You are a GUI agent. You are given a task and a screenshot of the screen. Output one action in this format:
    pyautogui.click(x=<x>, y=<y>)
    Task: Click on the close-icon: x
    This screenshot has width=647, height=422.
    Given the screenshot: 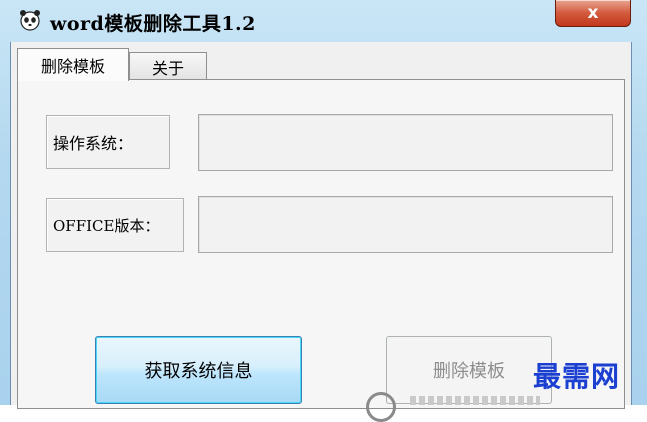 What is the action you would take?
    pyautogui.click(x=593, y=13)
    